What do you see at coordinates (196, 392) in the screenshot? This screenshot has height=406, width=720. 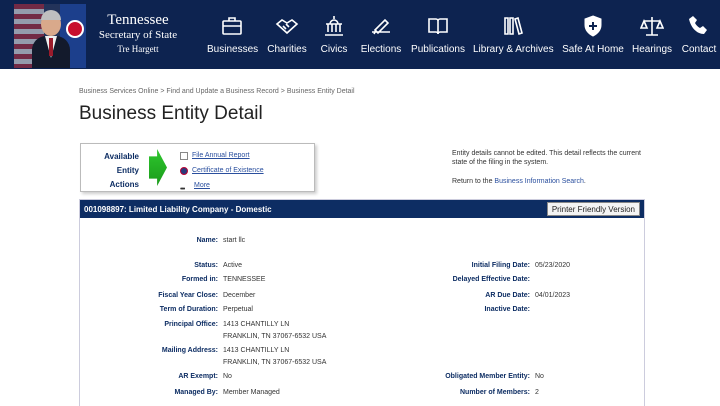 I see `managed-by-label: Managed By:` at bounding box center [196, 392].